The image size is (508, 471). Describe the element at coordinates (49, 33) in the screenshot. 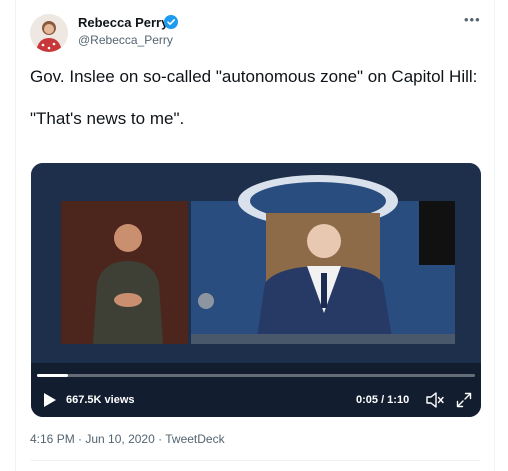

I see `avatar` at that location.